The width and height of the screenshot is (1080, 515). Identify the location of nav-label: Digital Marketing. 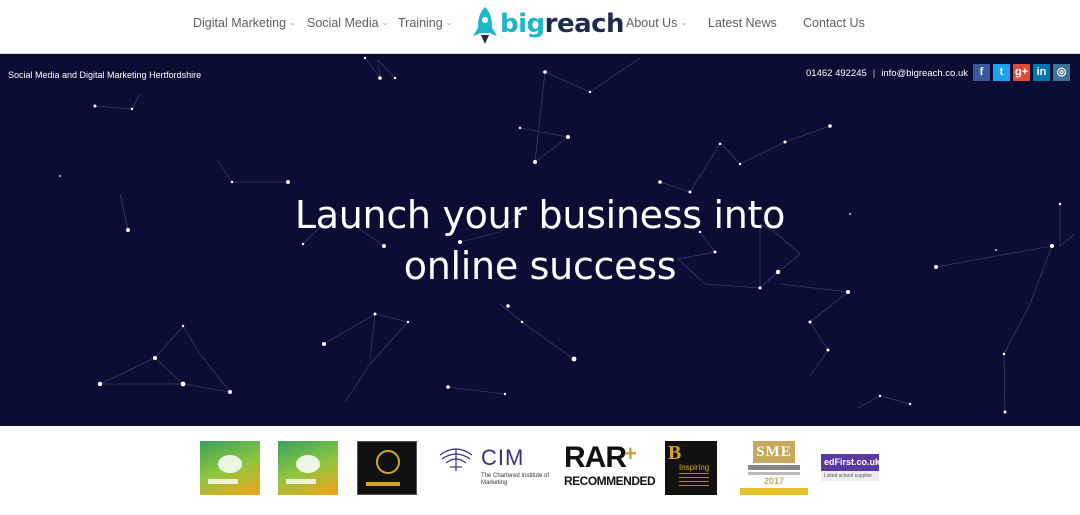
(240, 23).